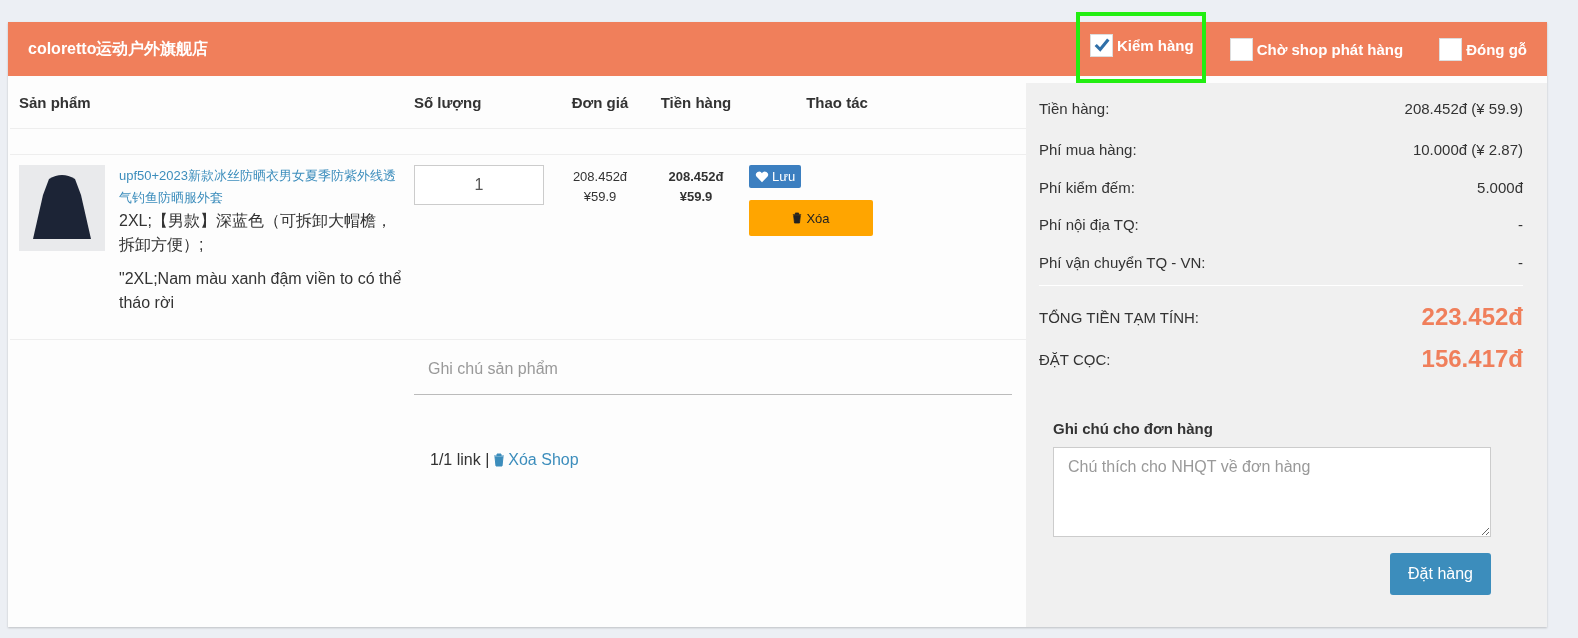 The height and width of the screenshot is (638, 1578). I want to click on order-note-field: Chú thích cho NHQT về đơn hàng, so click(1272, 492).